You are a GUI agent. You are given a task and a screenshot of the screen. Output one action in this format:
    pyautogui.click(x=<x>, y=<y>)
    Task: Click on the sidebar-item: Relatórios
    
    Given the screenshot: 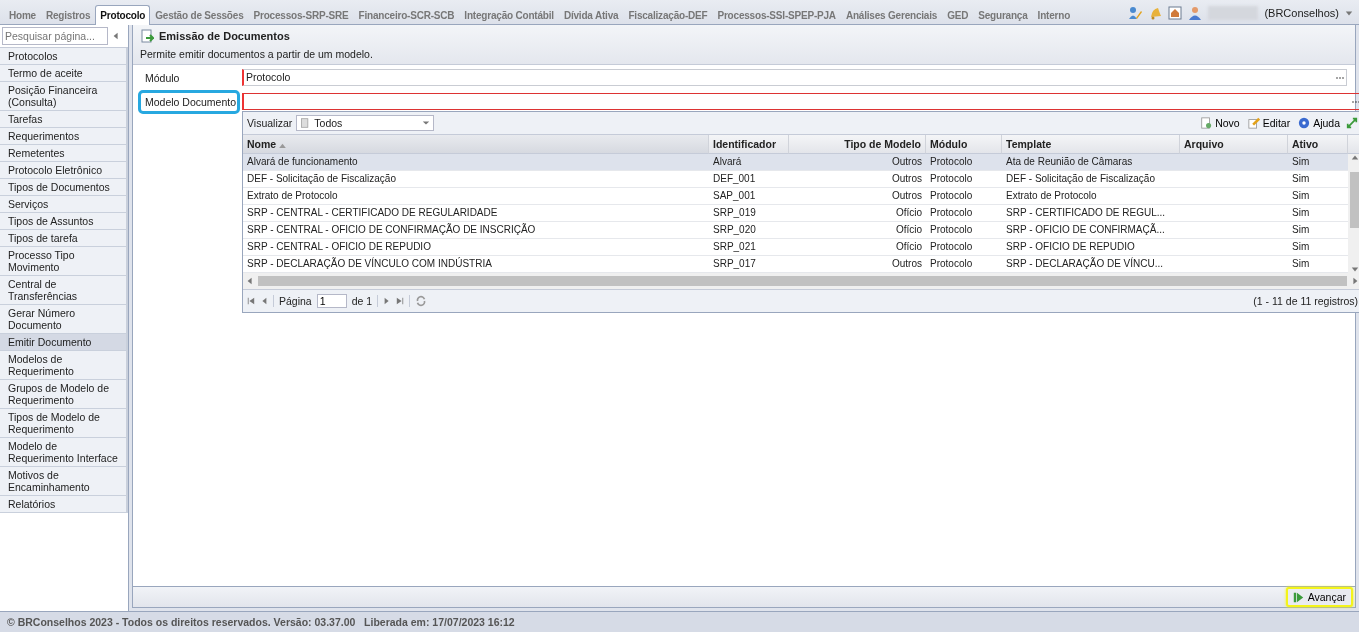 What is the action you would take?
    pyautogui.click(x=64, y=504)
    